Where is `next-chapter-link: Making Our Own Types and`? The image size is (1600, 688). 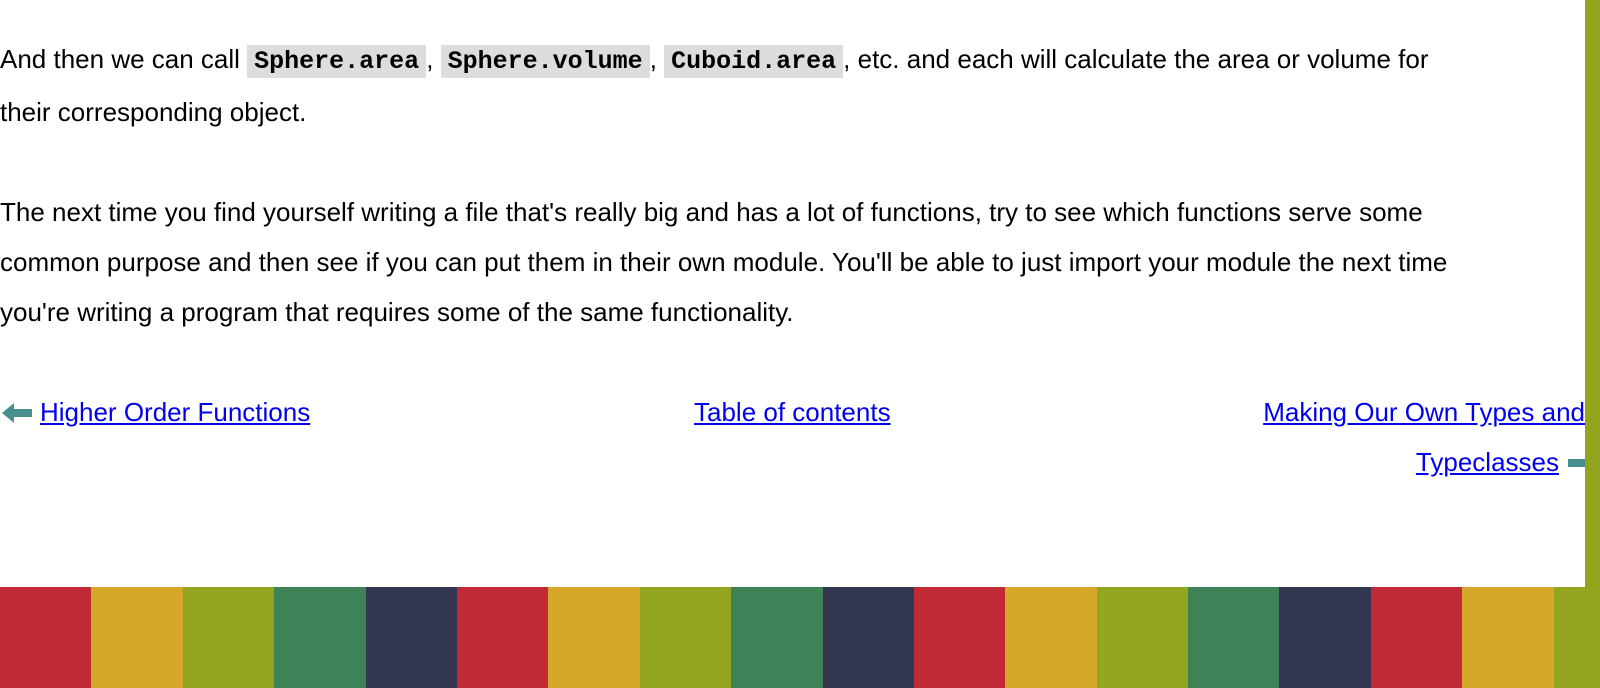
next-chapter-link: Making Our Own Types and is located at coordinates (1424, 412).